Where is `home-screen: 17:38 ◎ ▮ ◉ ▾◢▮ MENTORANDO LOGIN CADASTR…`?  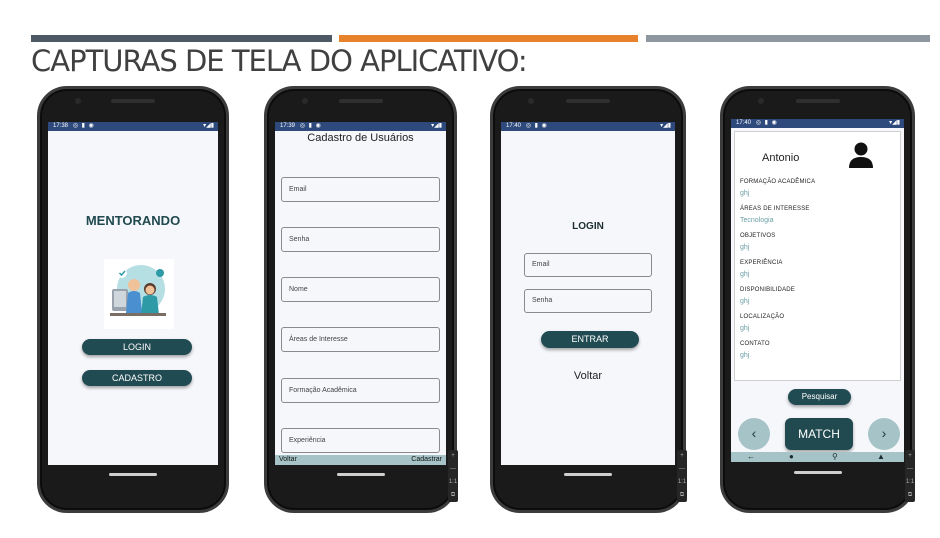
home-screen: 17:38 ◎ ▮ ◉ ▾◢▮ MENTORANDO LOGIN CADASTR… is located at coordinates (133, 293).